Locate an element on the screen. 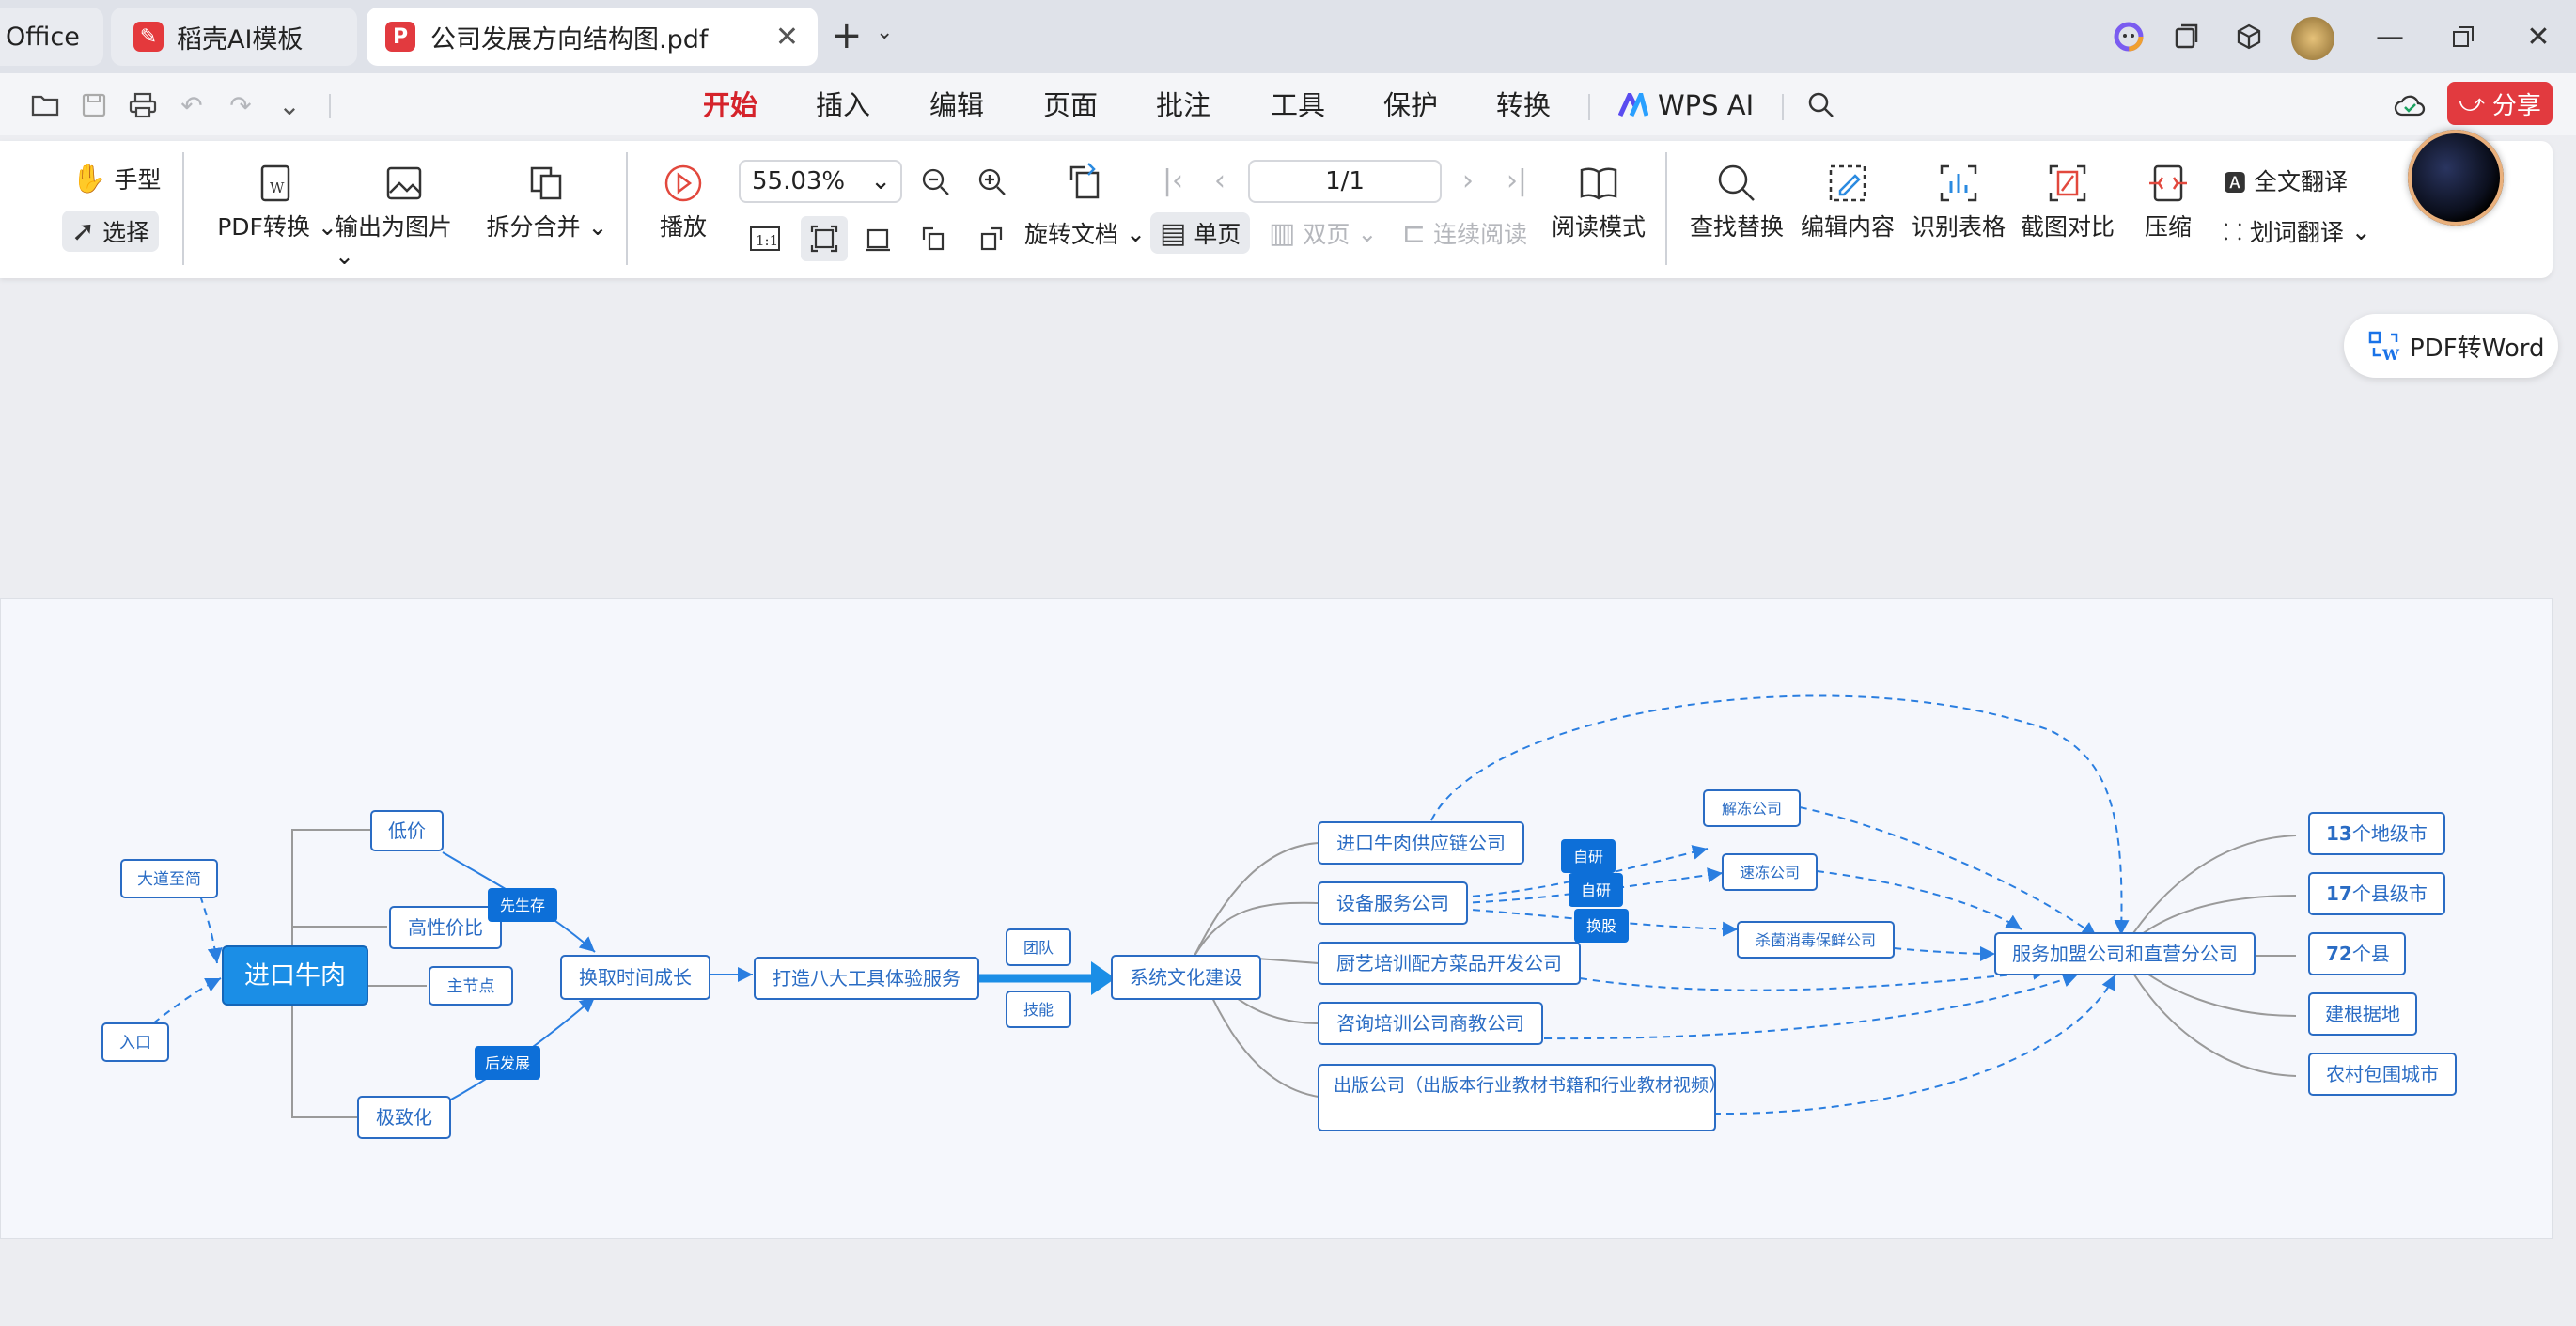  continuous-reading-button: ⊏ 连续阅读 is located at coordinates (1465, 233).